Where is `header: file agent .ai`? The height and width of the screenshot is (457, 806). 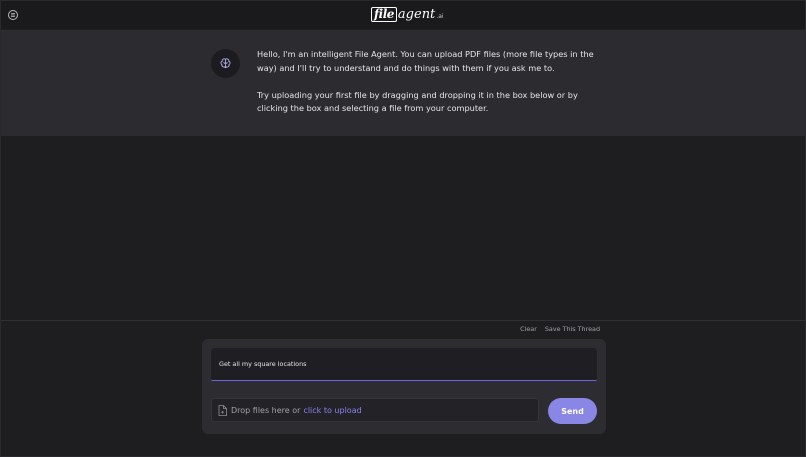
header: file agent .ai is located at coordinates (403, 15).